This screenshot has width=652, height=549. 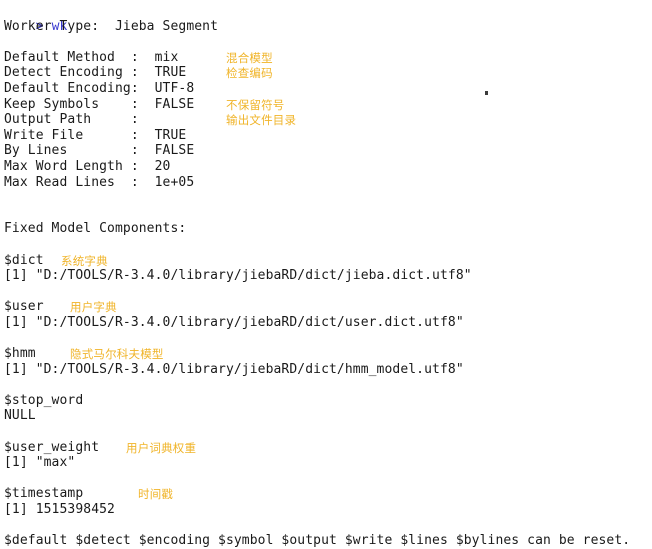 I want to click on component-value-row: NULL, so click(x=20, y=416).